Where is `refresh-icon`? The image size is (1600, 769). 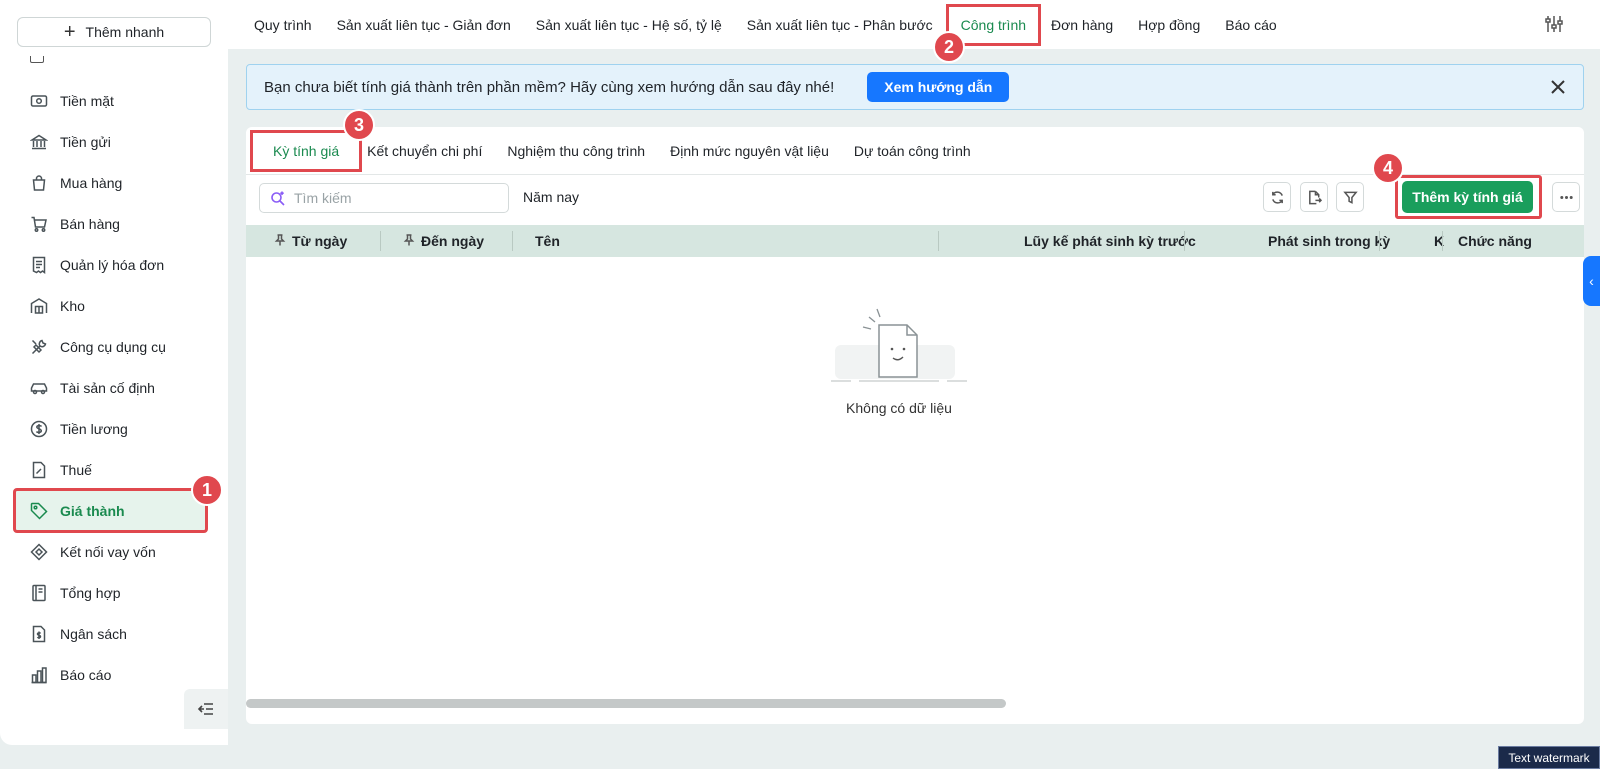 refresh-icon is located at coordinates (1277, 197).